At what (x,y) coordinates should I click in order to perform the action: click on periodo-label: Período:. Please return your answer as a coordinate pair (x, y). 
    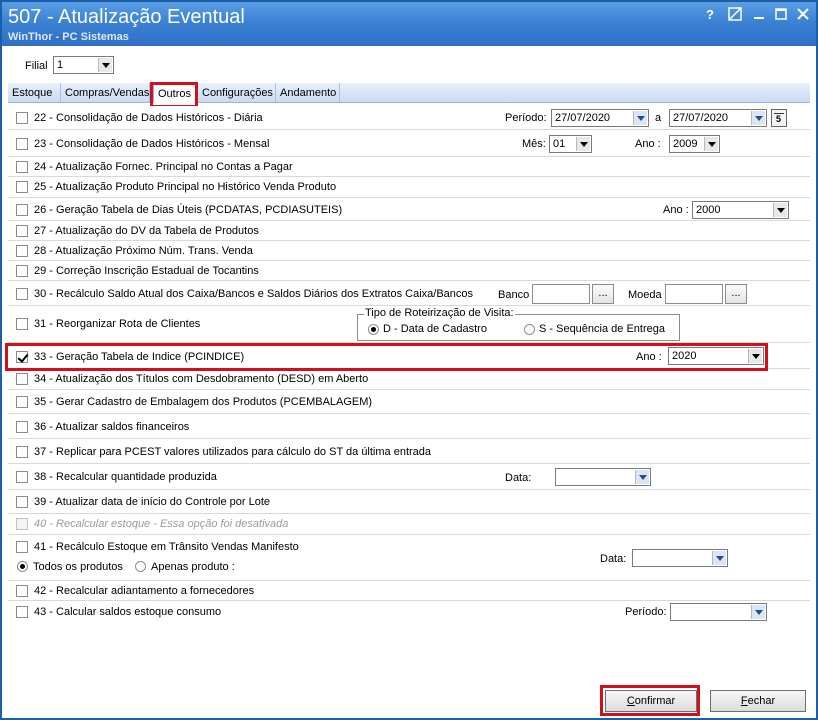
    Looking at the image, I should click on (526, 118).